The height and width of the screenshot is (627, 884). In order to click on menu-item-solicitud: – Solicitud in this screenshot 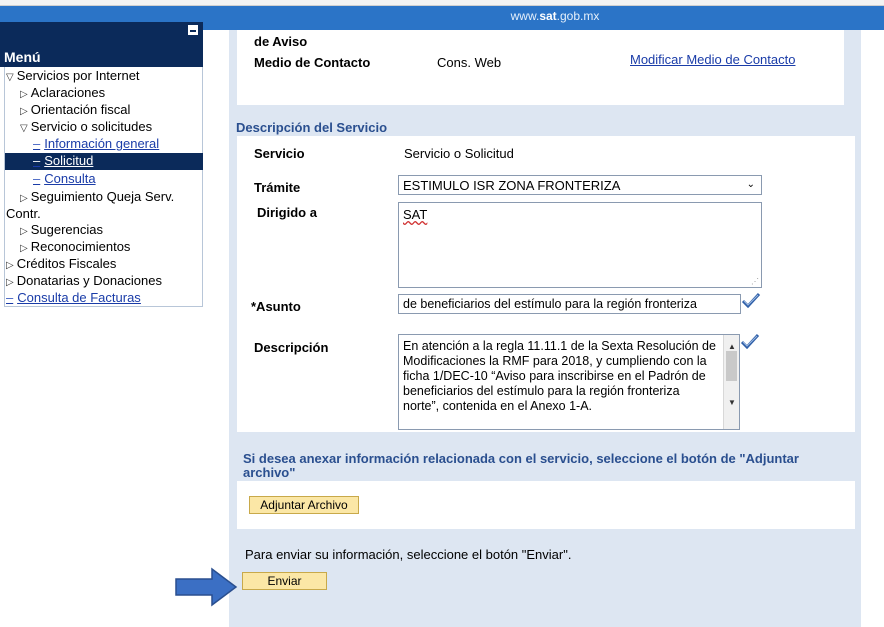, I will do `click(63, 160)`.